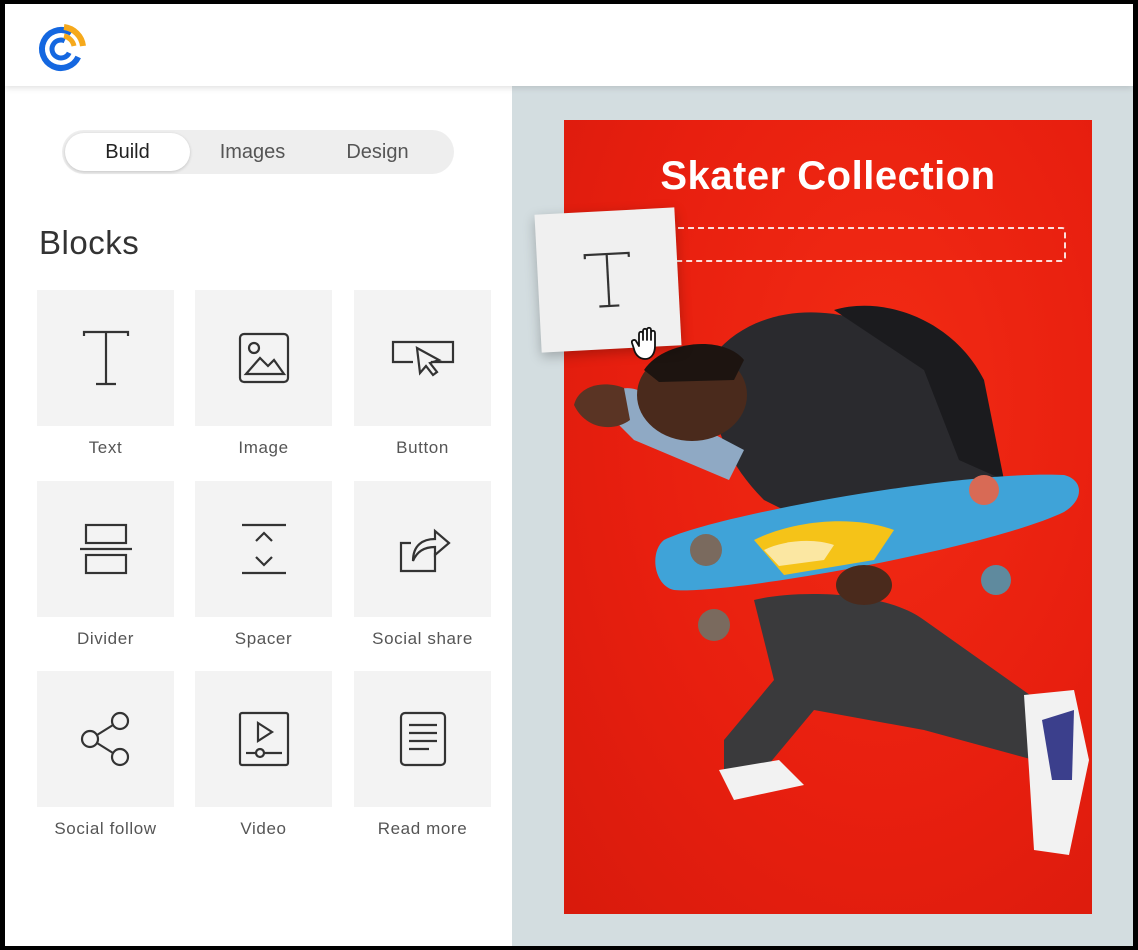  What do you see at coordinates (263, 828) in the screenshot?
I see `block-label: Video` at bounding box center [263, 828].